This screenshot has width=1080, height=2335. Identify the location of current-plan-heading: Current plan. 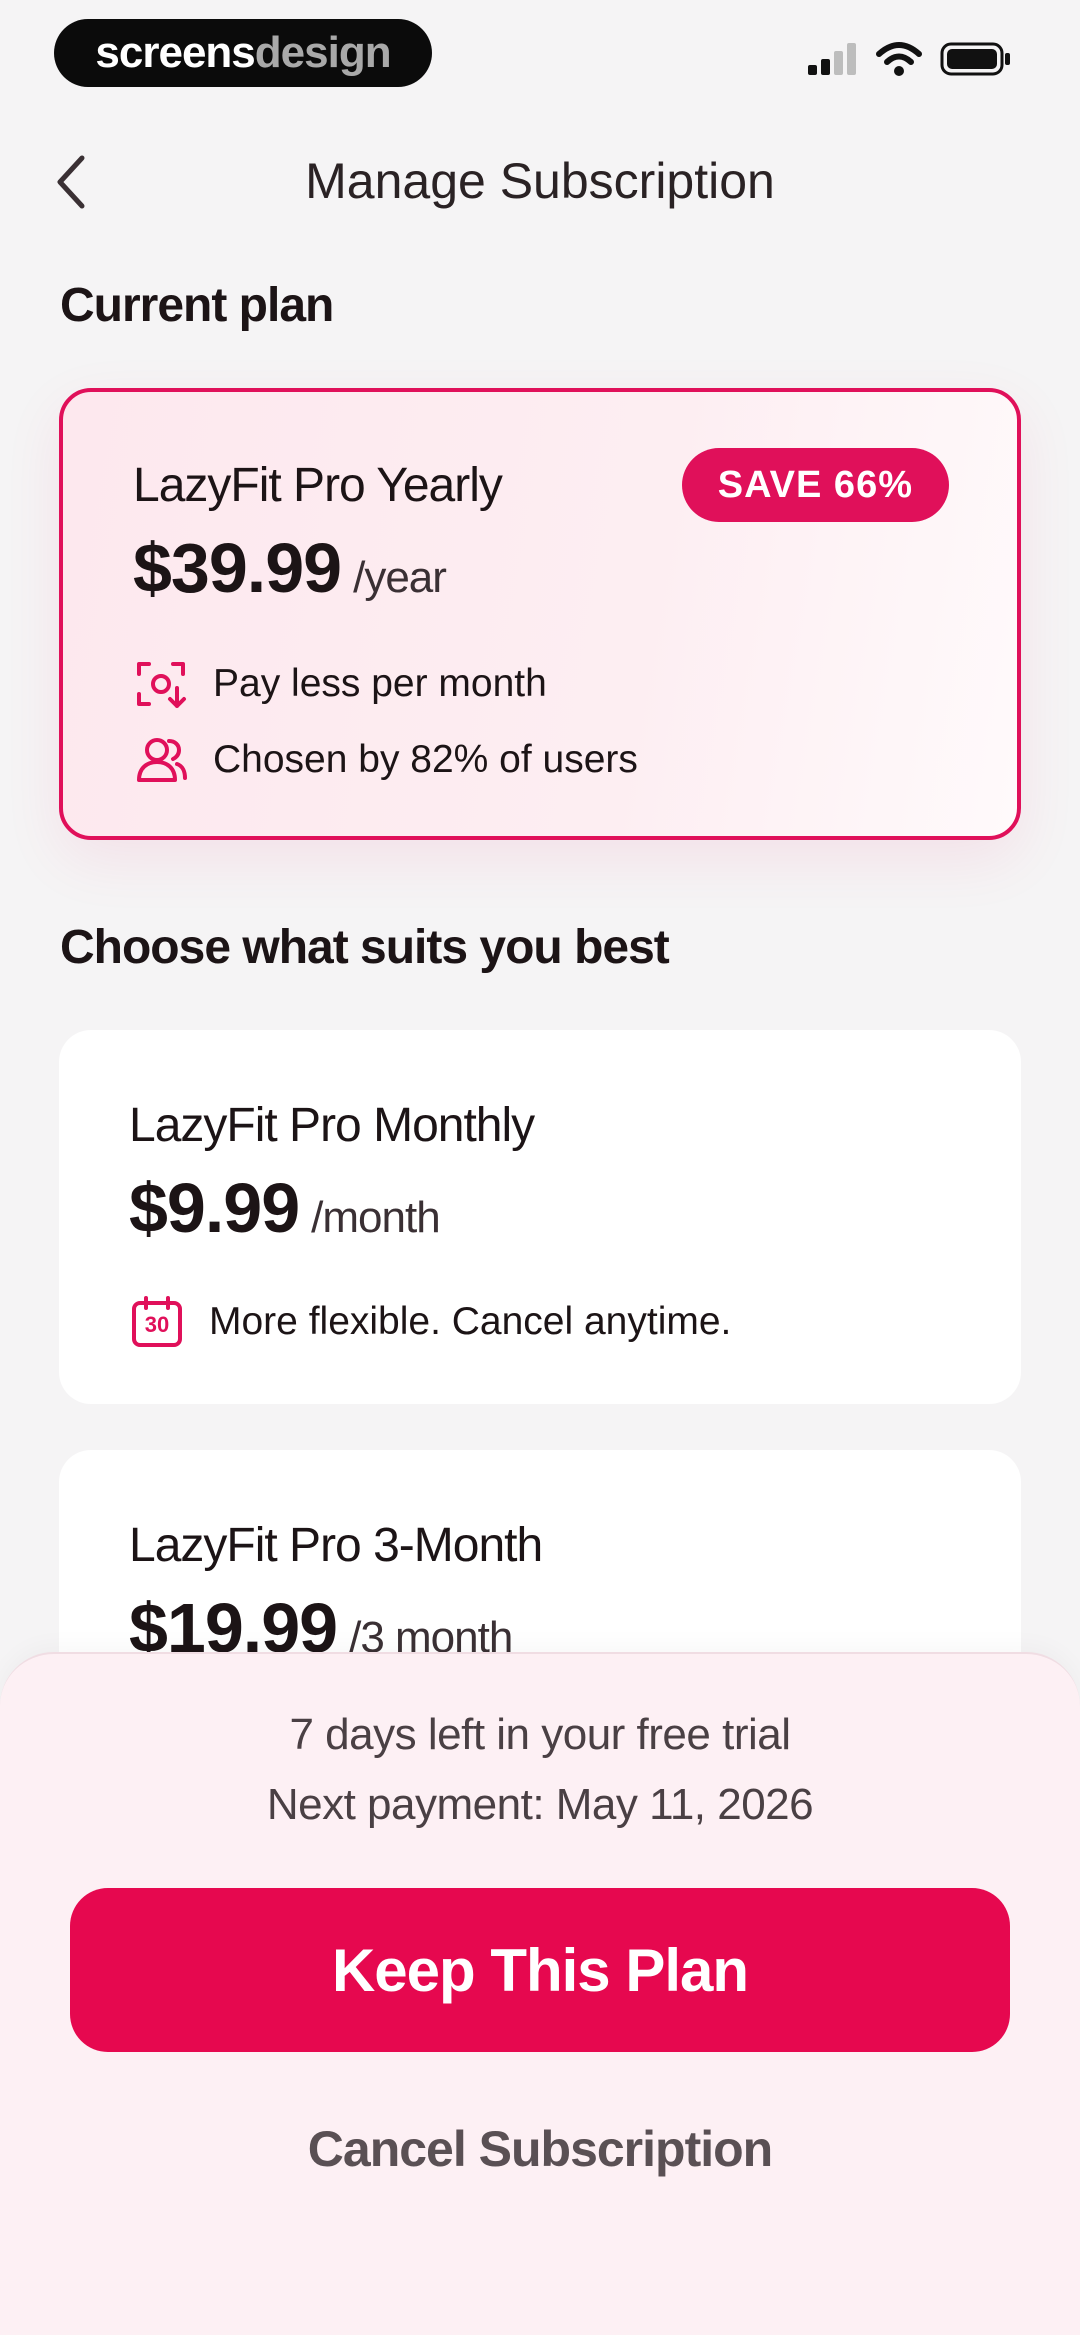
(197, 305).